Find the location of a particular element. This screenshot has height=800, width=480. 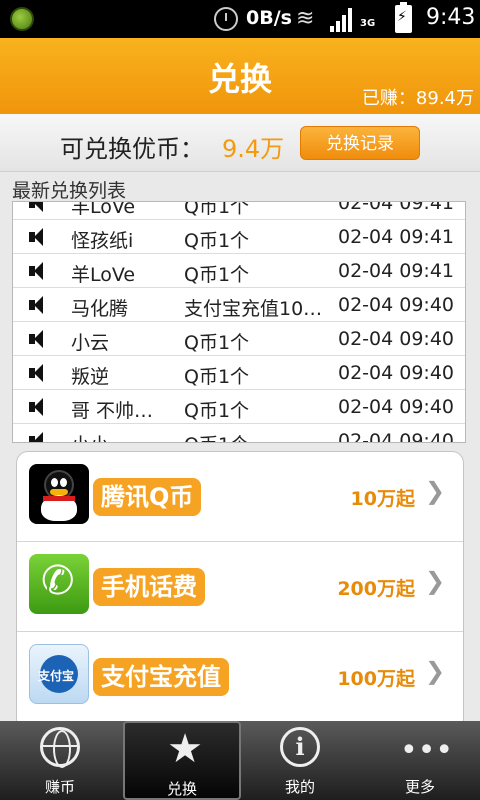

list-item: 怪孩纸i Q币1个 02-04 09:41 is located at coordinates (239, 237).